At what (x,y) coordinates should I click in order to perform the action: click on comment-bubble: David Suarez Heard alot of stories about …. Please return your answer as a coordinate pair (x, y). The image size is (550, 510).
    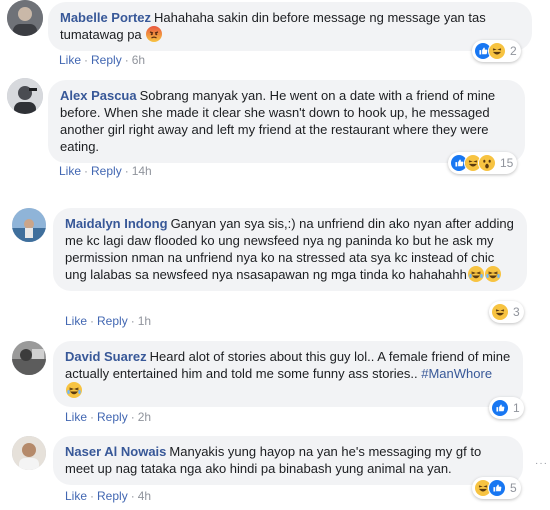
    Looking at the image, I should click on (288, 374).